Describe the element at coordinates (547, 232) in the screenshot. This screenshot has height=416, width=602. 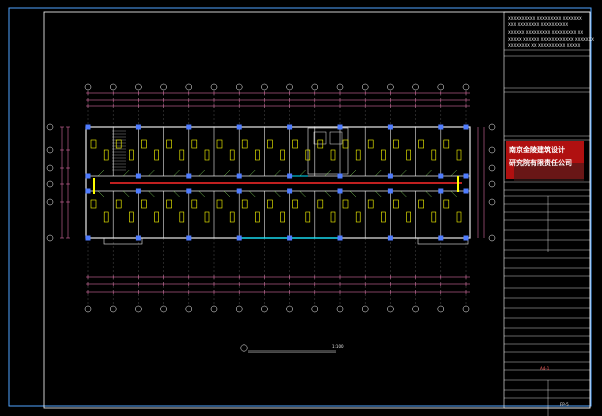
I see `title-block-lines` at that location.